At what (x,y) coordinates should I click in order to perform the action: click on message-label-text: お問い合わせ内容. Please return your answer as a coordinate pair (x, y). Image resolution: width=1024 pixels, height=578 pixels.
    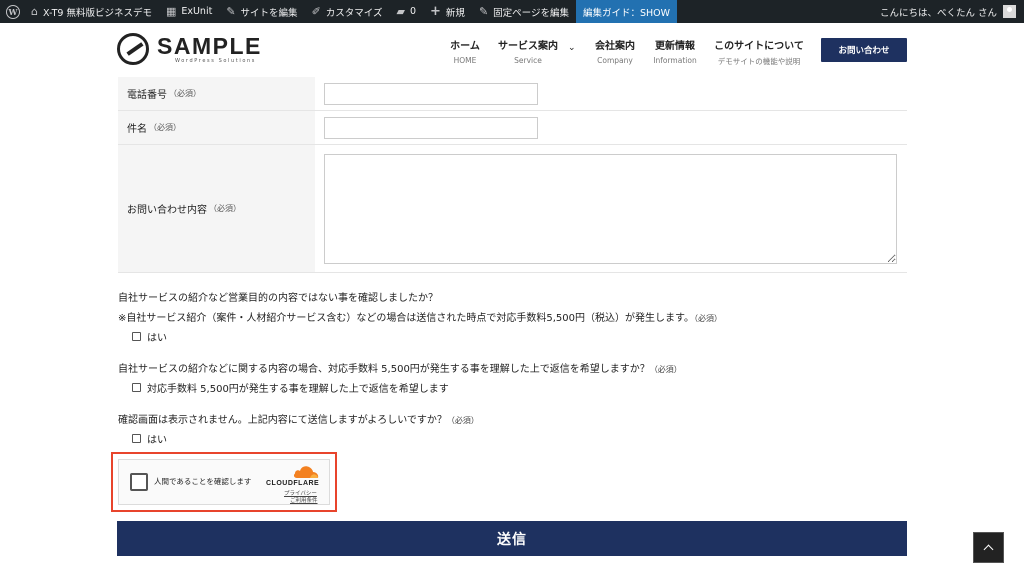
    Looking at the image, I should click on (167, 210).